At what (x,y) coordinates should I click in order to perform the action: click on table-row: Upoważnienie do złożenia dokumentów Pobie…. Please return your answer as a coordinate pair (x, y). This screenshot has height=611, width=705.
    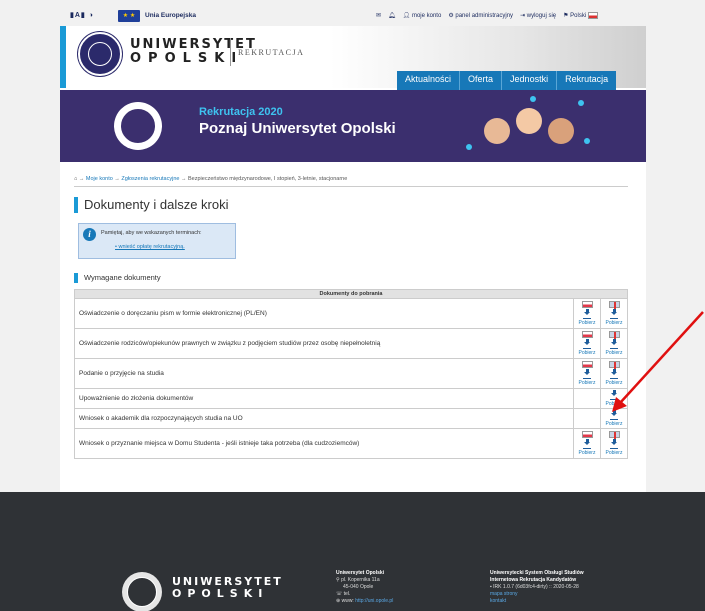
    Looking at the image, I should click on (351, 398).